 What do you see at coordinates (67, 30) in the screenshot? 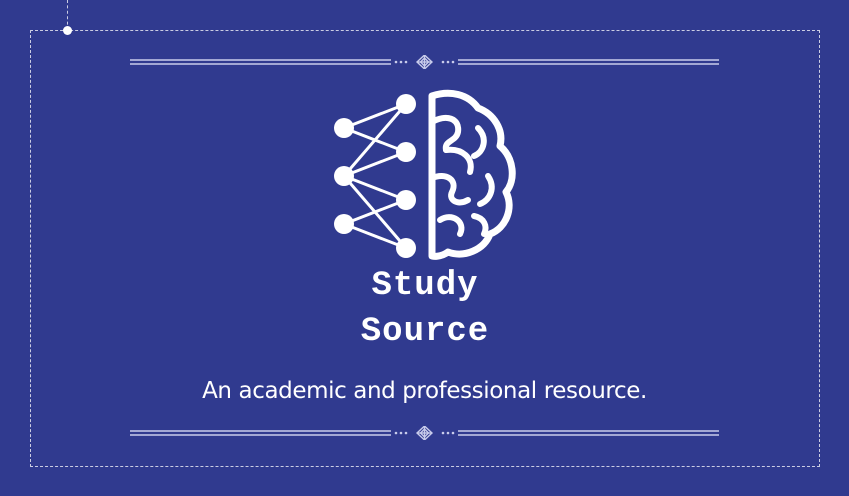
I see `selection-rotate-handle` at bounding box center [67, 30].